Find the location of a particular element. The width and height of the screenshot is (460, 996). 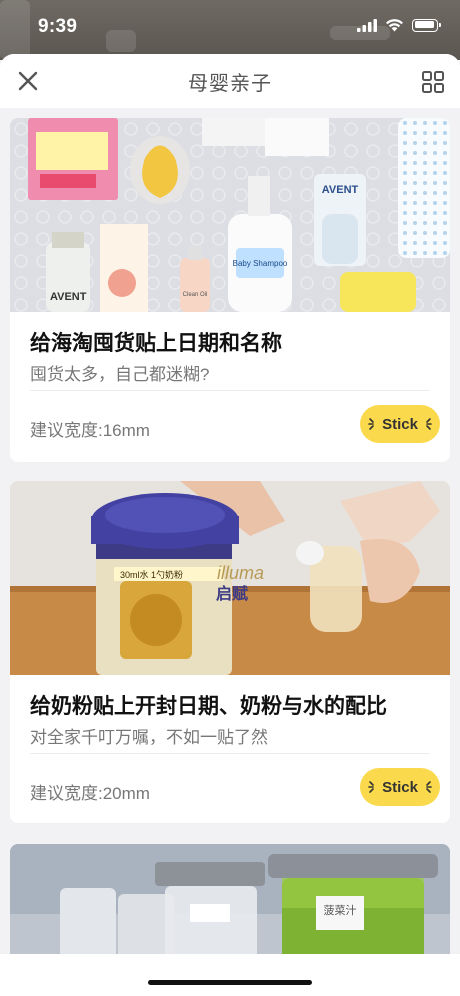

photo-label-qifu: 启赋 is located at coordinates (232, 593).